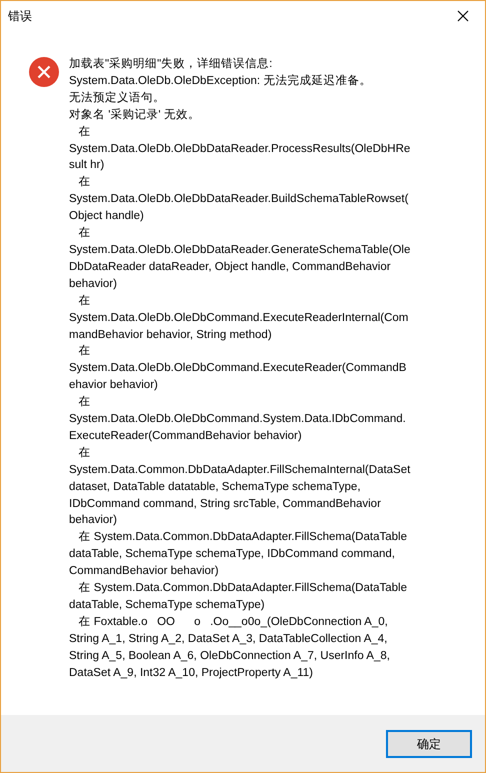  I want to click on error-message-line: dataset, DataTable datatable, SchemaType schemaType,, so click(215, 487).